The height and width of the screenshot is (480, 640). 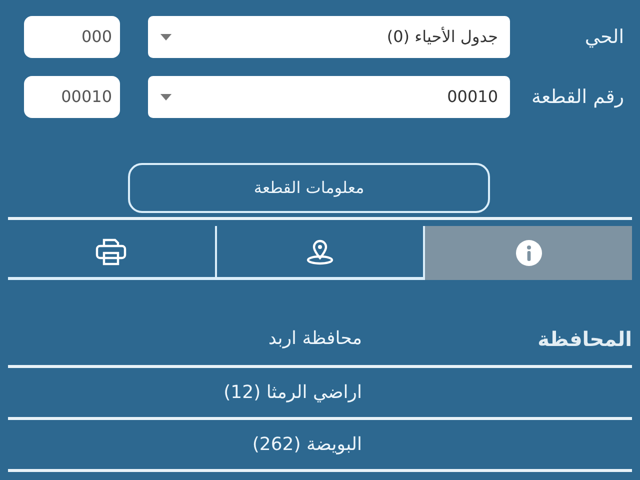 What do you see at coordinates (72, 97) in the screenshot?
I see `input-field: 00010` at bounding box center [72, 97].